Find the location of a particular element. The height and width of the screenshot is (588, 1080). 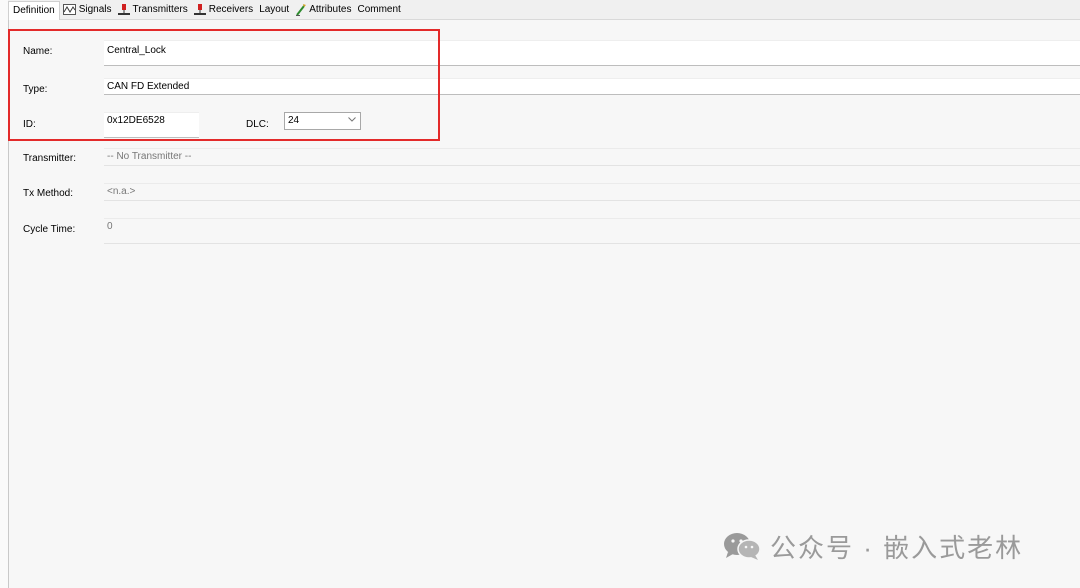

tab-label: Comment is located at coordinates (379, 9).